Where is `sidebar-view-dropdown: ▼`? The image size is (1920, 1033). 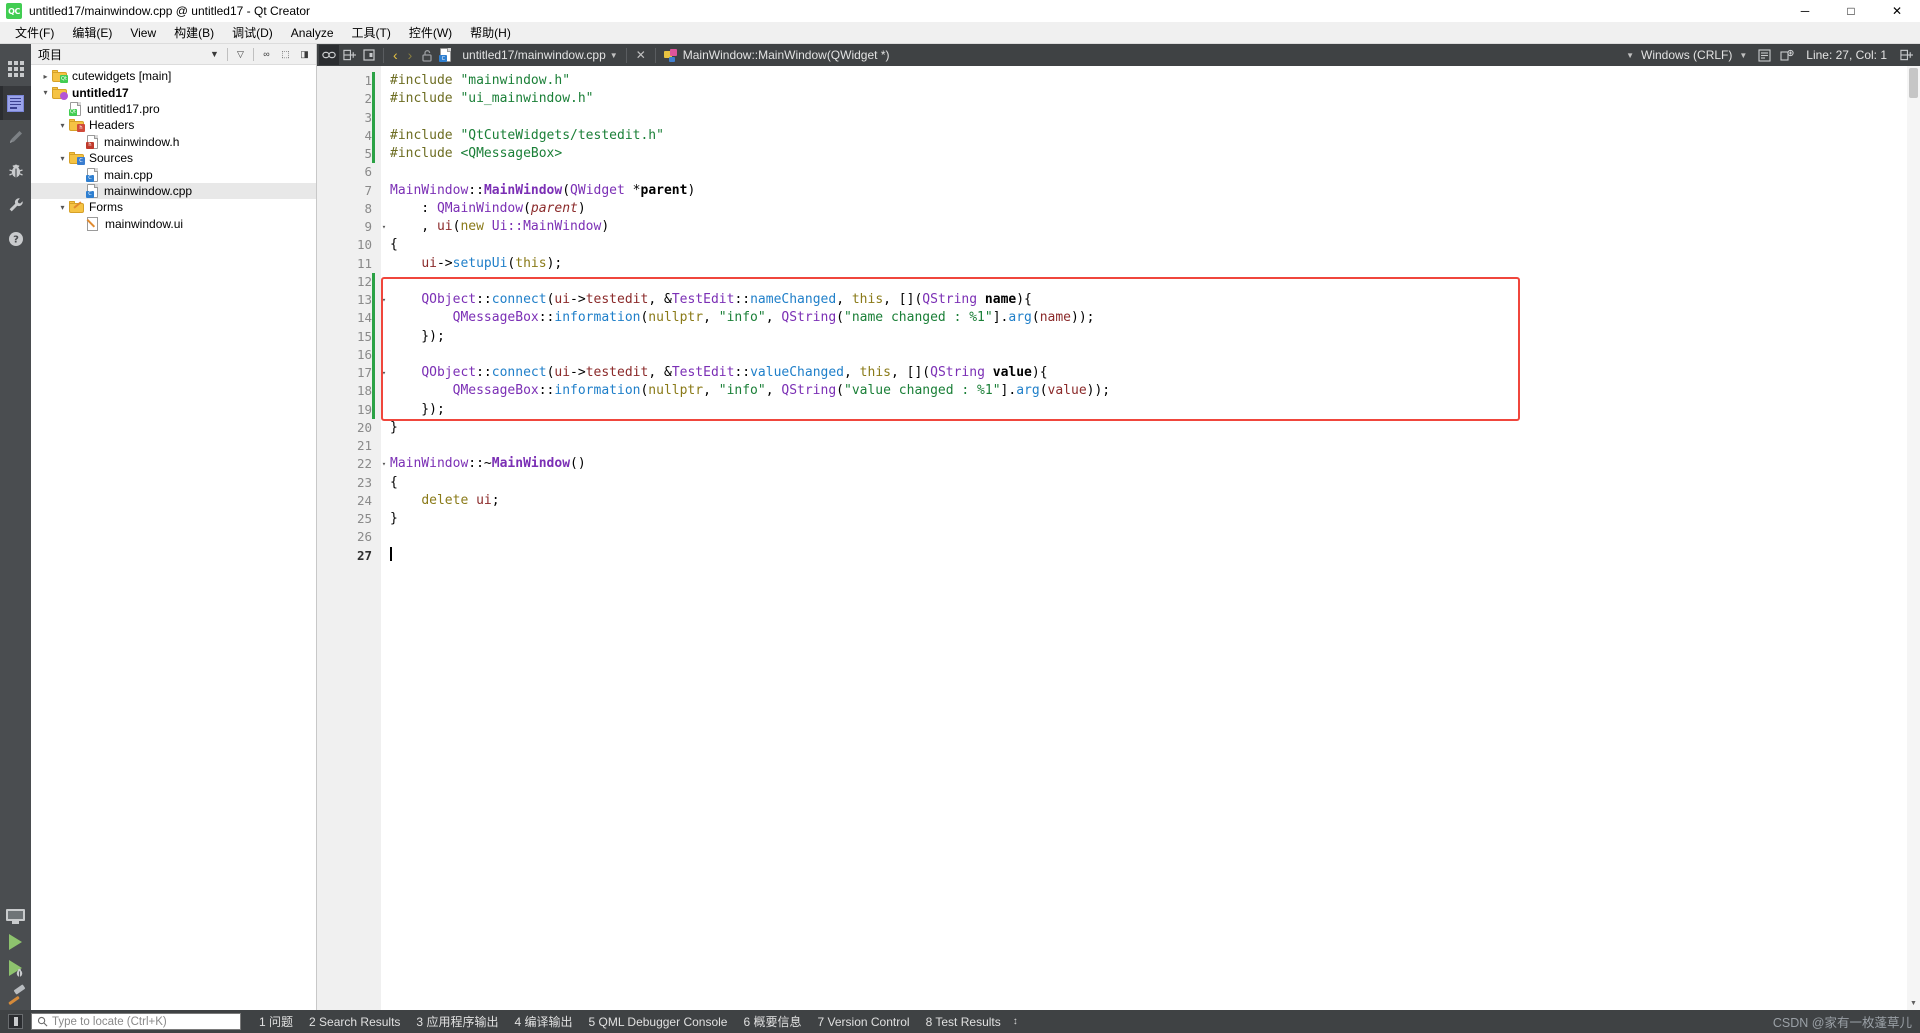 sidebar-view-dropdown: ▼ is located at coordinates (214, 54).